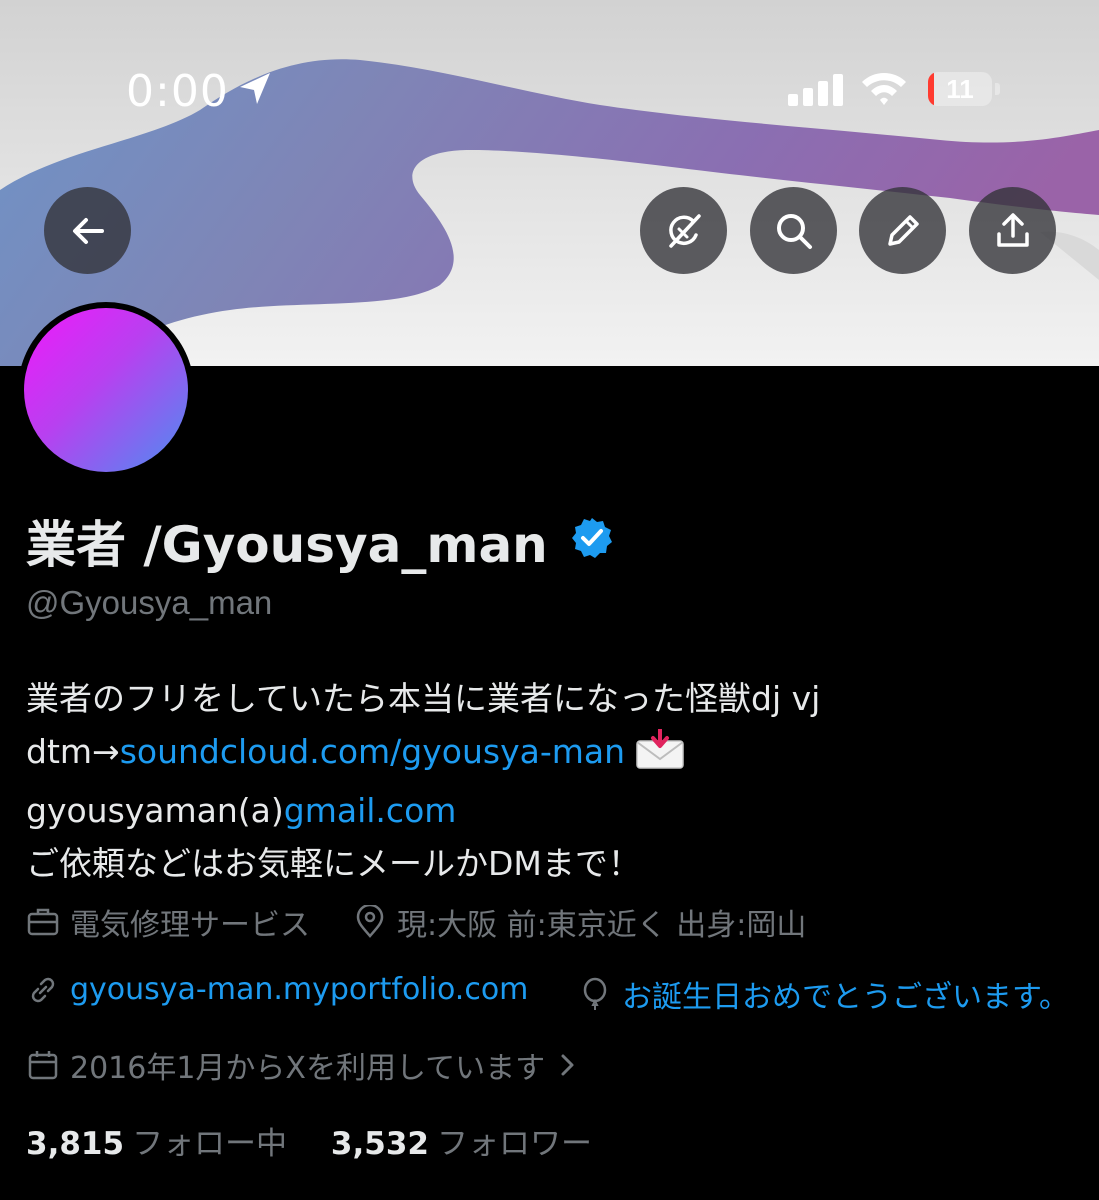 The image size is (1099, 1200). I want to click on following-link: 3,815 フォロー中, so click(156, 1144).